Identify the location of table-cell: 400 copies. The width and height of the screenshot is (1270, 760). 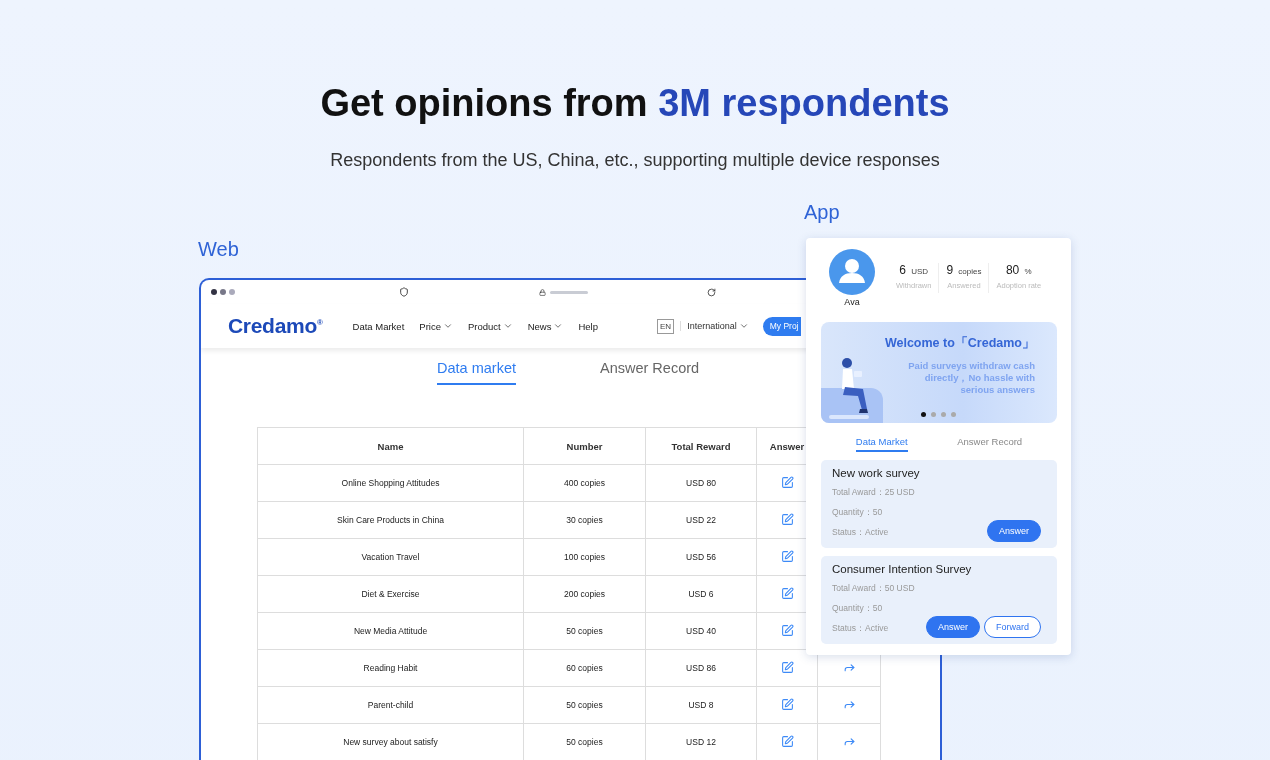
(584, 483).